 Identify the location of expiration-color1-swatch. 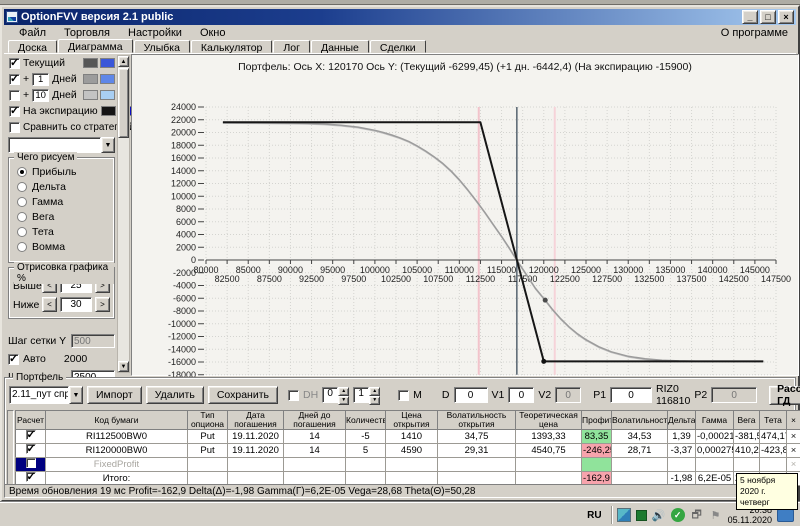
(108, 111).